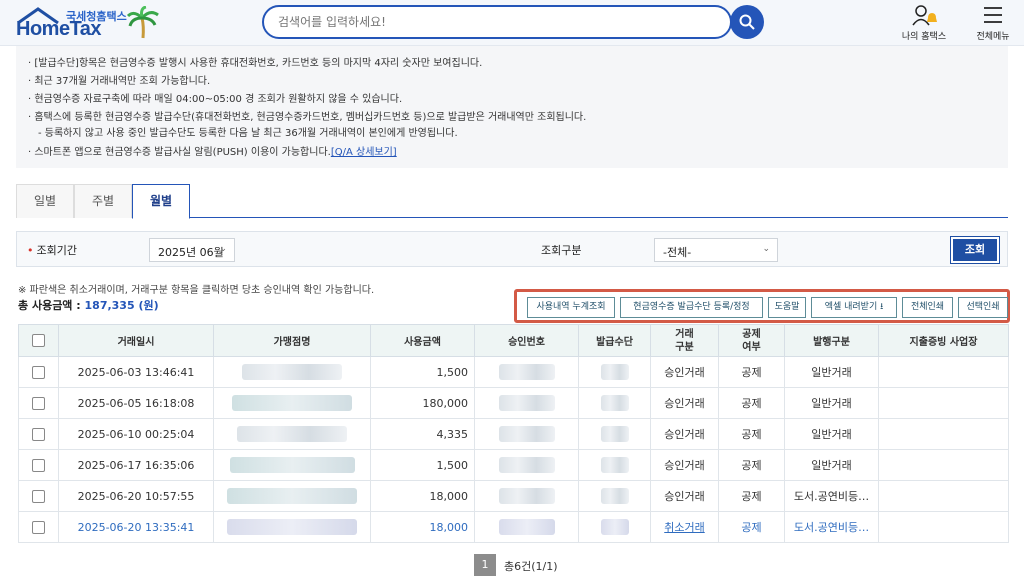  Describe the element at coordinates (49, 305) in the screenshot. I see `total-label: 총 사용금액 :` at that location.